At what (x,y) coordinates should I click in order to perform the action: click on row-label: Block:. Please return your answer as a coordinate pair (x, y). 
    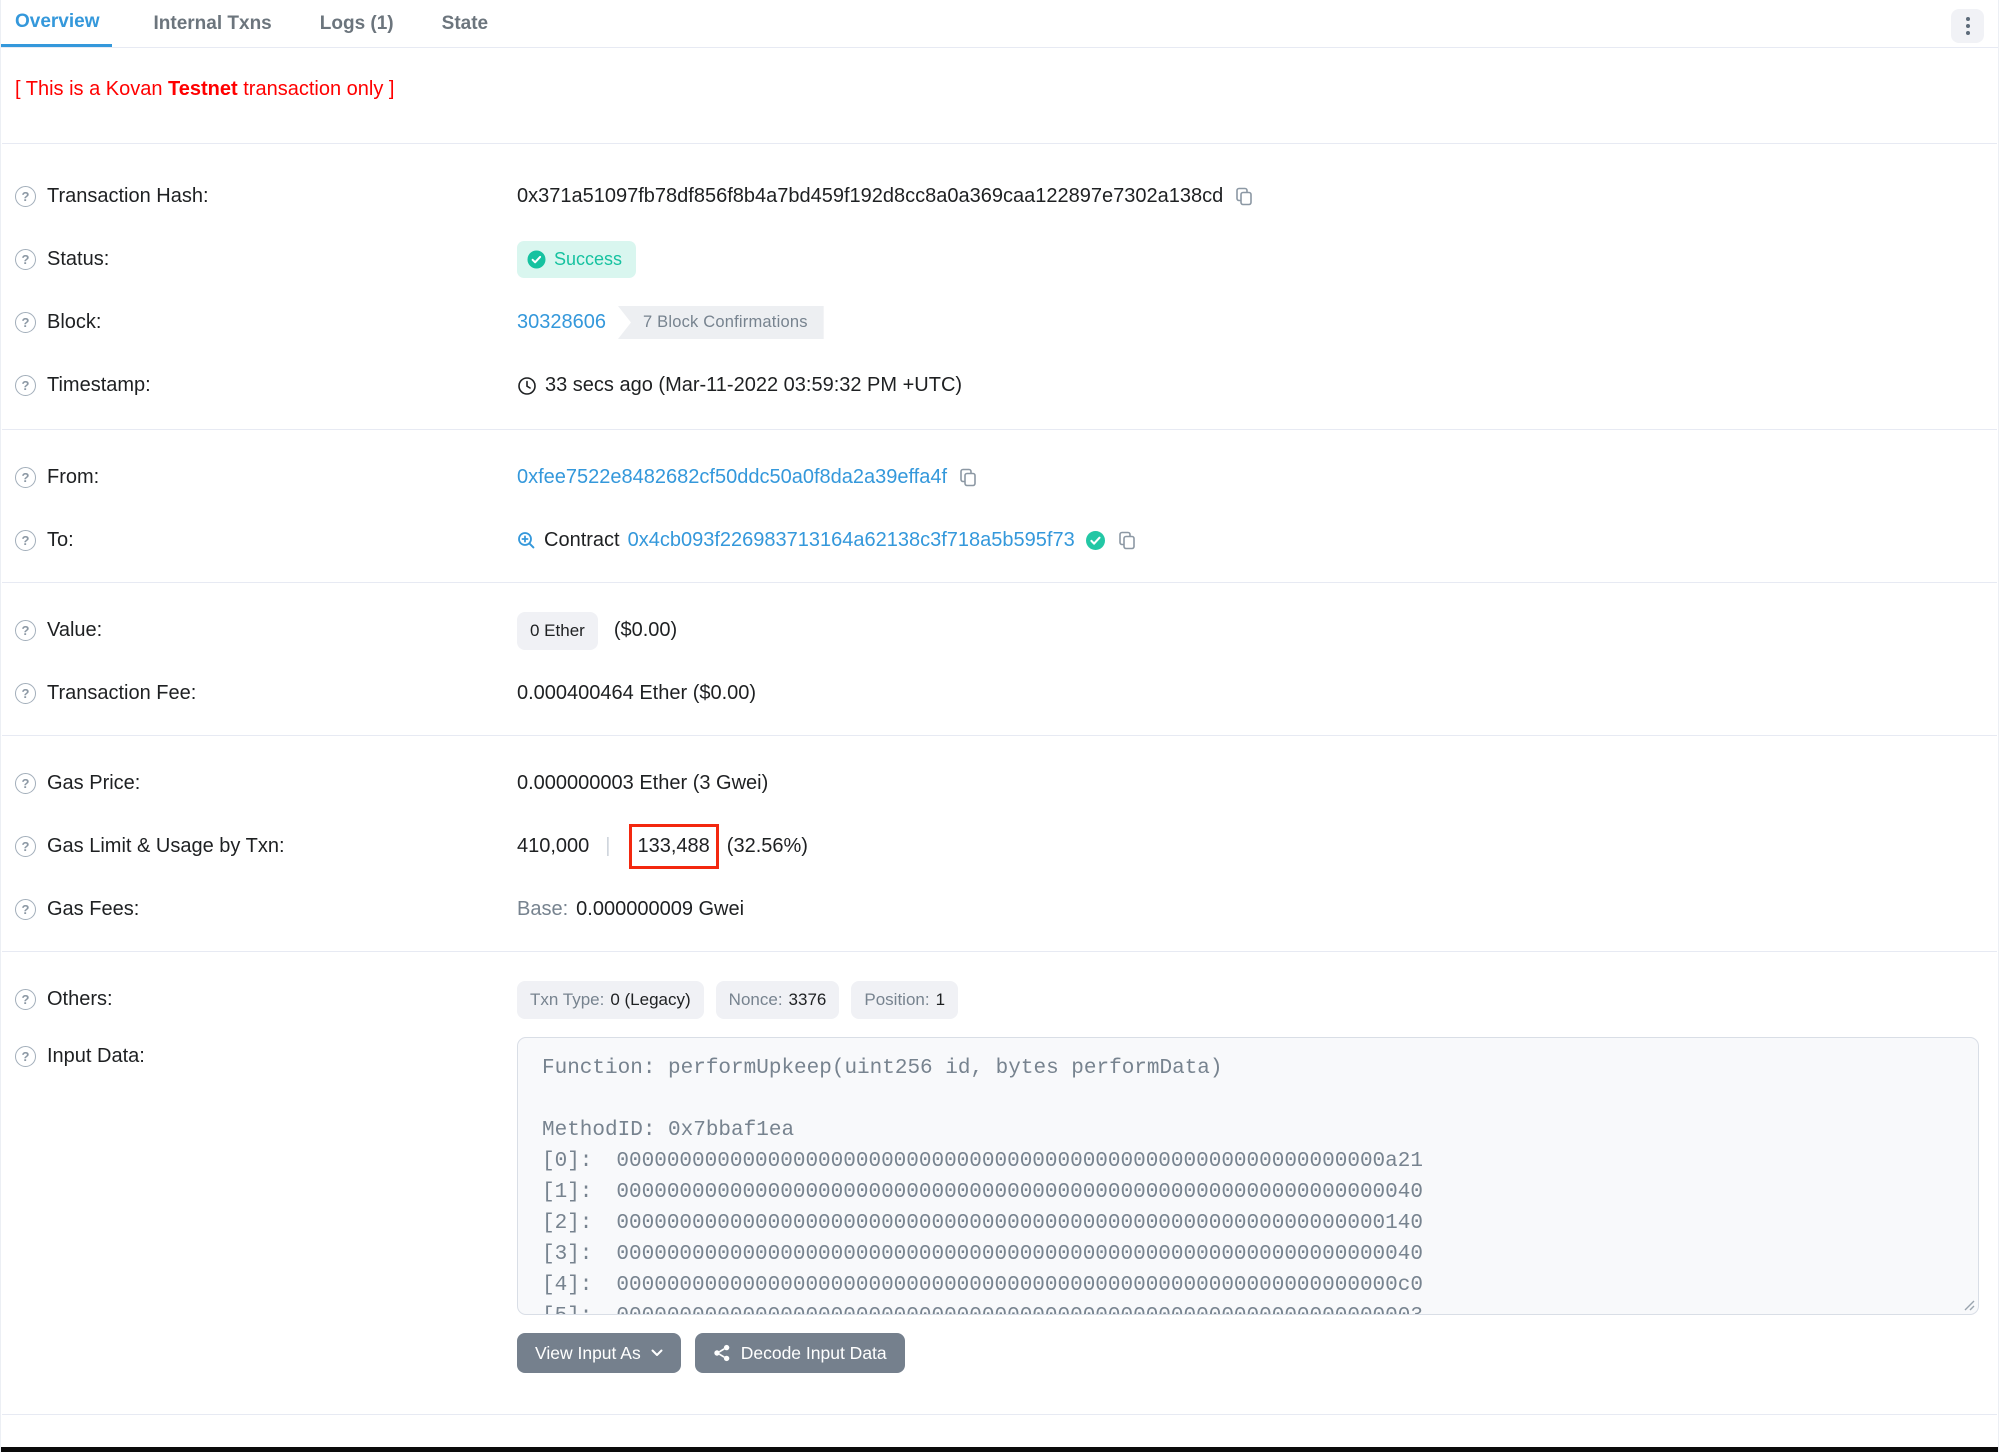
    Looking at the image, I should click on (74, 322).